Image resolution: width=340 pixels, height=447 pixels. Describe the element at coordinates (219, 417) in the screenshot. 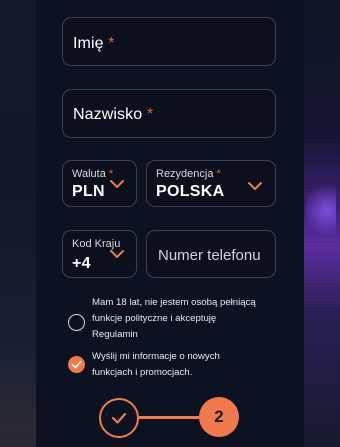

I see `step-indicator: 2` at that location.